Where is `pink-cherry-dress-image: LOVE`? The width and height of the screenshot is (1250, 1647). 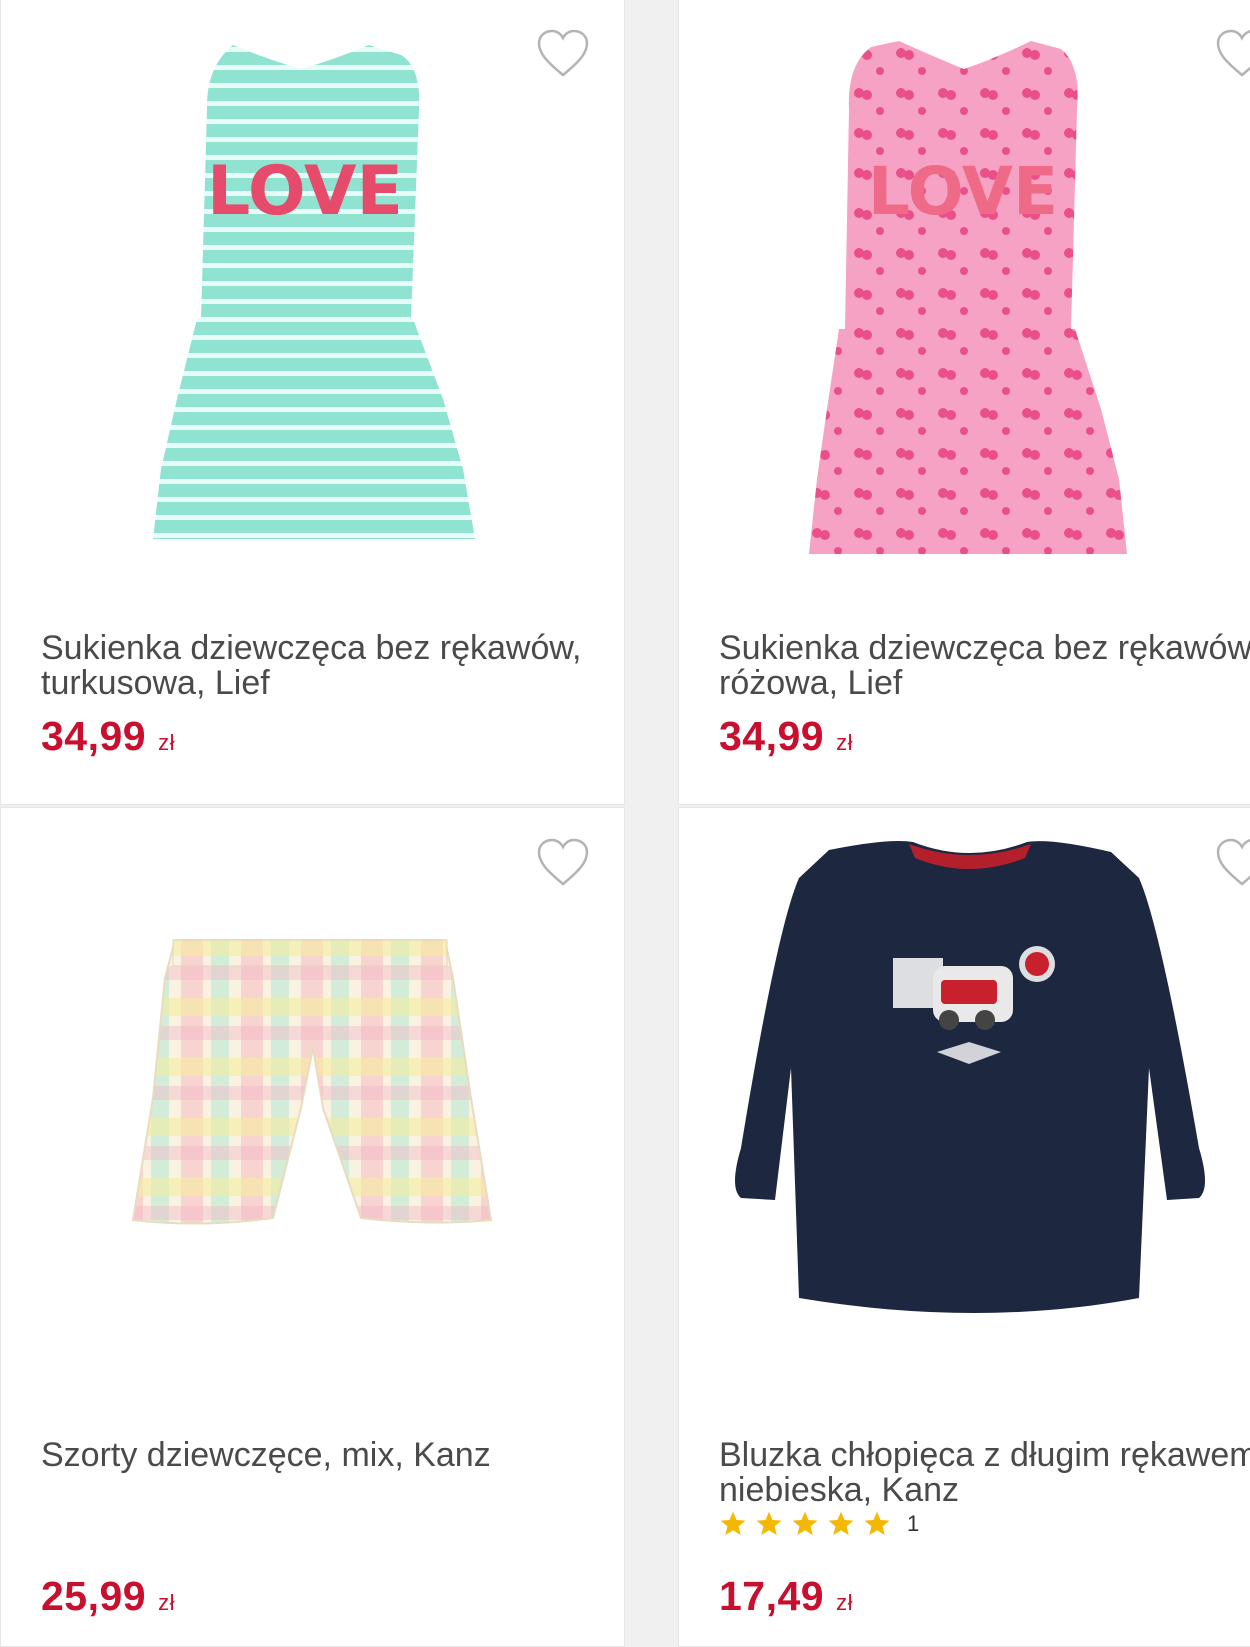
pink-cherry-dress-image: LOVE is located at coordinates (968, 297).